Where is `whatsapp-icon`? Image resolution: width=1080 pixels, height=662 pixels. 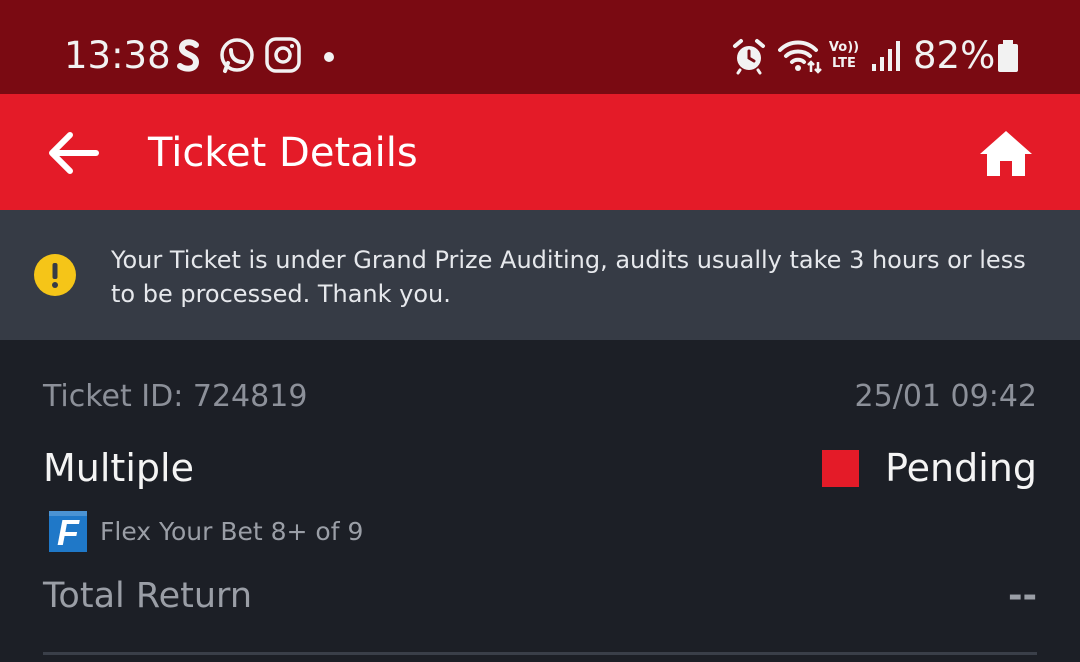
whatsapp-icon is located at coordinates (237, 55).